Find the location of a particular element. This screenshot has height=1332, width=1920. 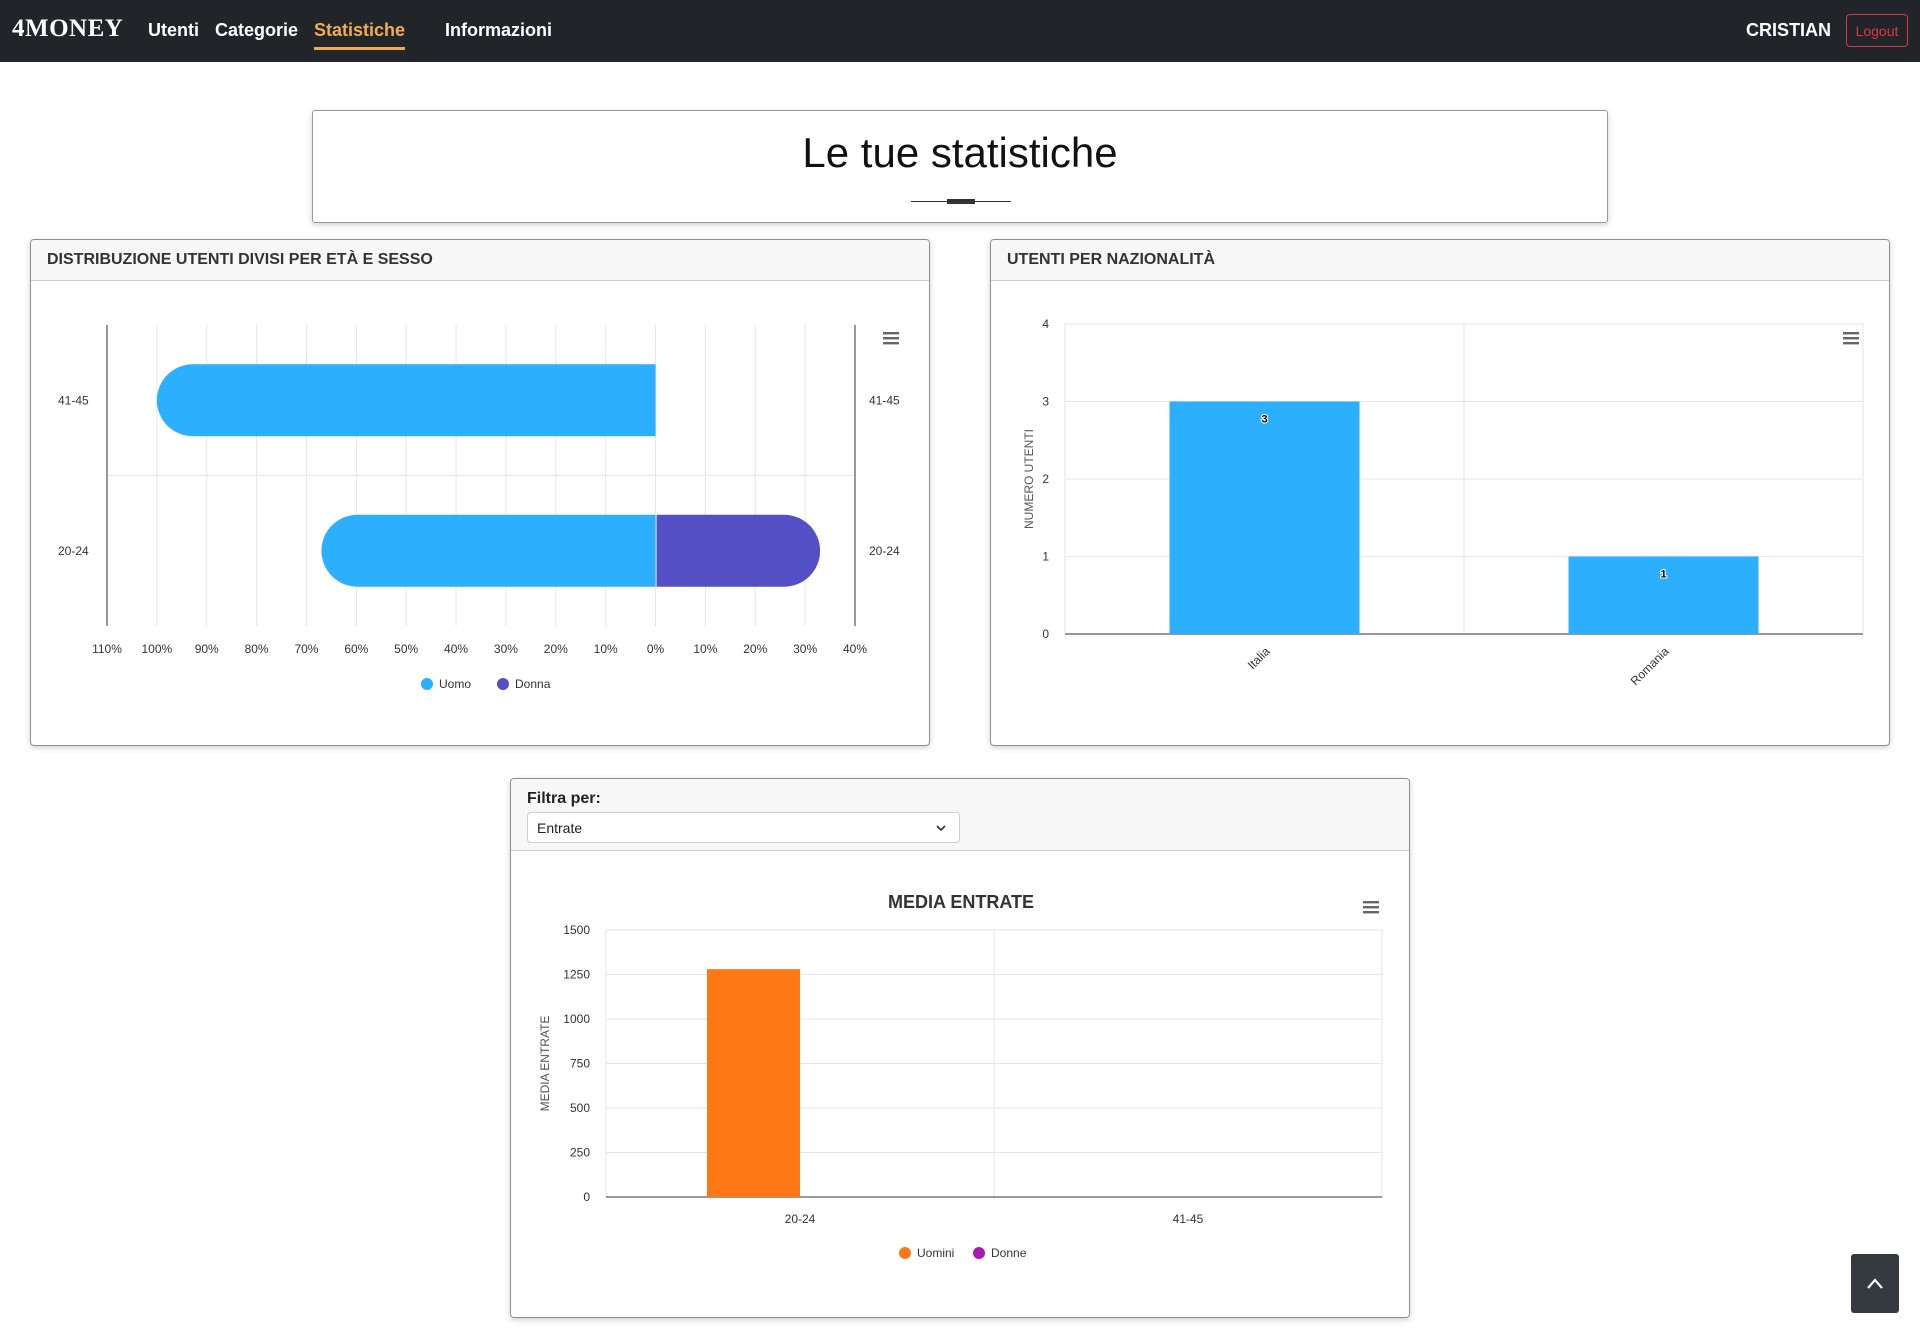

legend-label: Uomini is located at coordinates (935, 1253).